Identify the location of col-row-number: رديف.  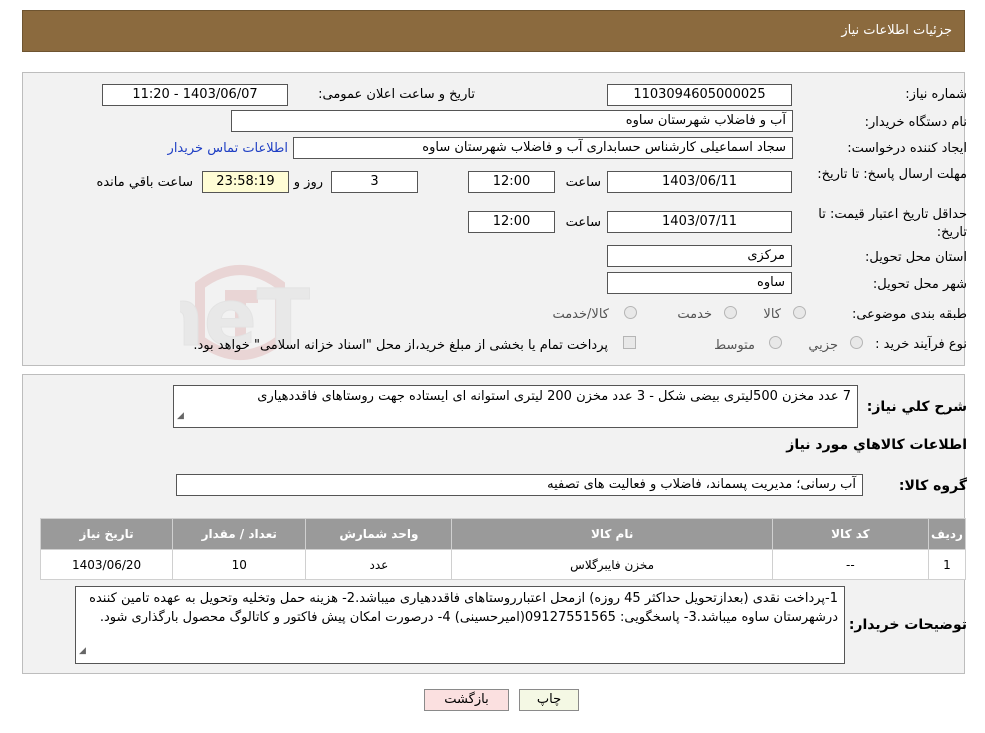
(947, 534).